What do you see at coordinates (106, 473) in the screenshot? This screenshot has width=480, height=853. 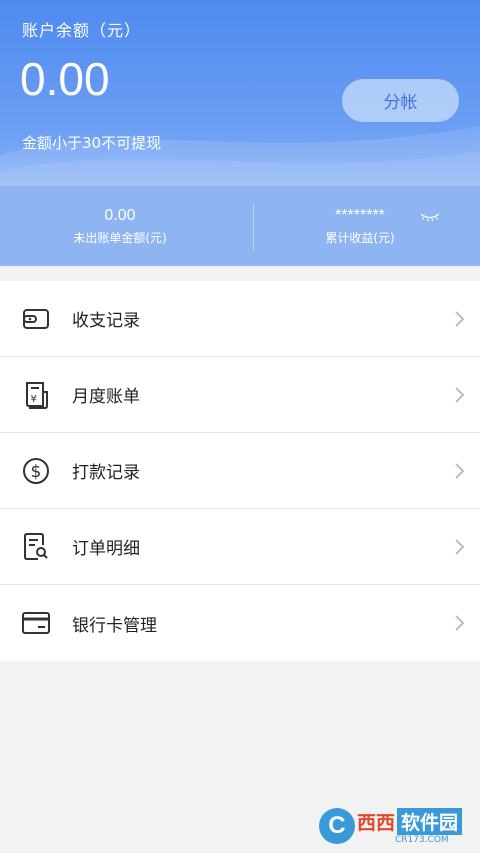 I see `menu-label: 打款记录` at bounding box center [106, 473].